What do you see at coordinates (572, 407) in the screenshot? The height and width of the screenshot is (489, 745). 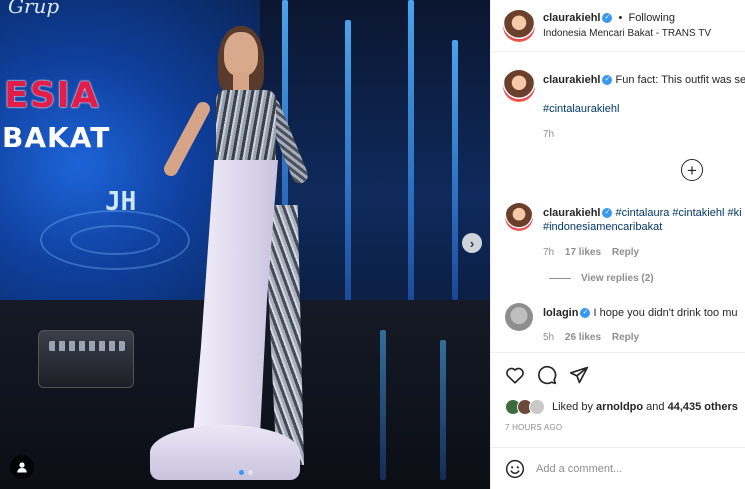 I see `liked-by-prefix: Liked by` at bounding box center [572, 407].